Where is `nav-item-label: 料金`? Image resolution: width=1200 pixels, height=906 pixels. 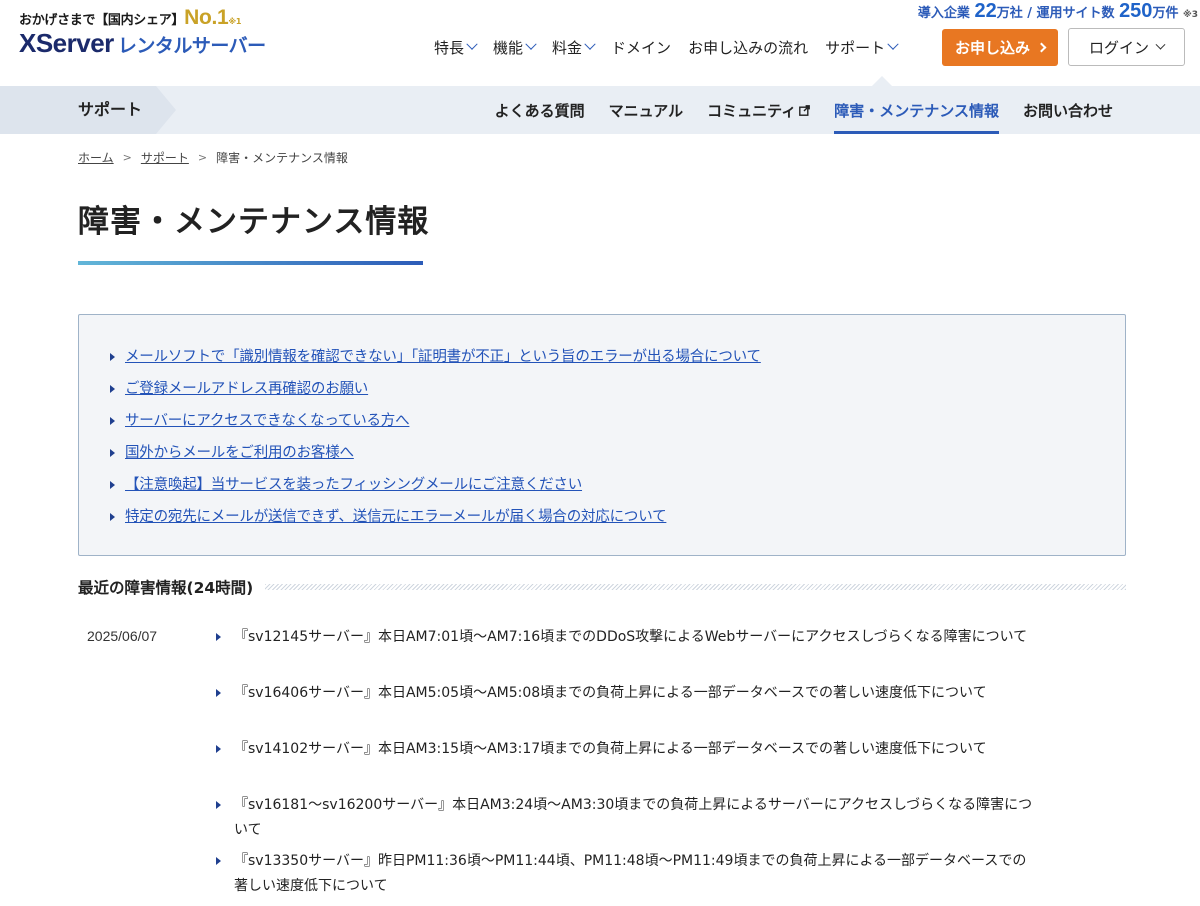 nav-item-label: 料金 is located at coordinates (567, 47).